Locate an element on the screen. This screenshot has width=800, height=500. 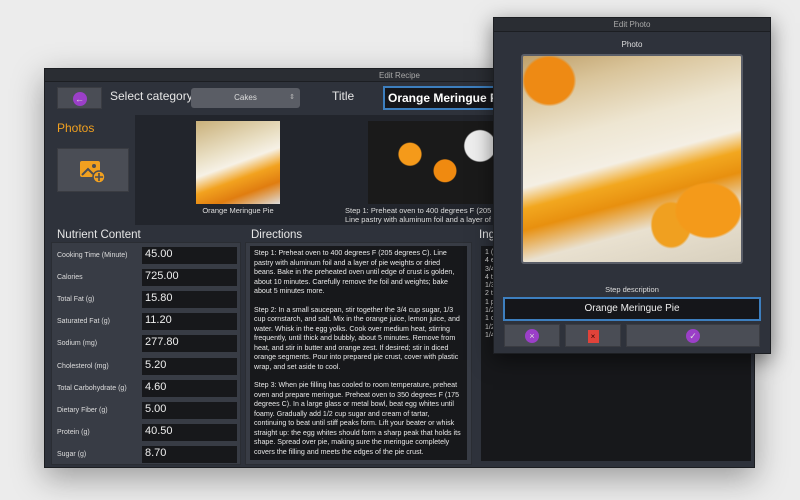
cancel-button: × is located at coordinates (532, 335).